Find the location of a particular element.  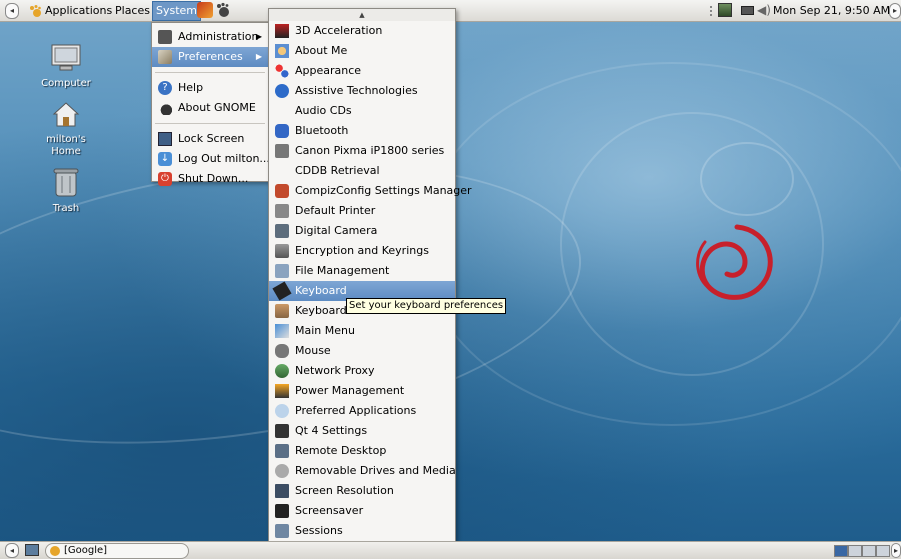

pref-item-cddb: CDDB Retrieval is located at coordinates (362, 171).